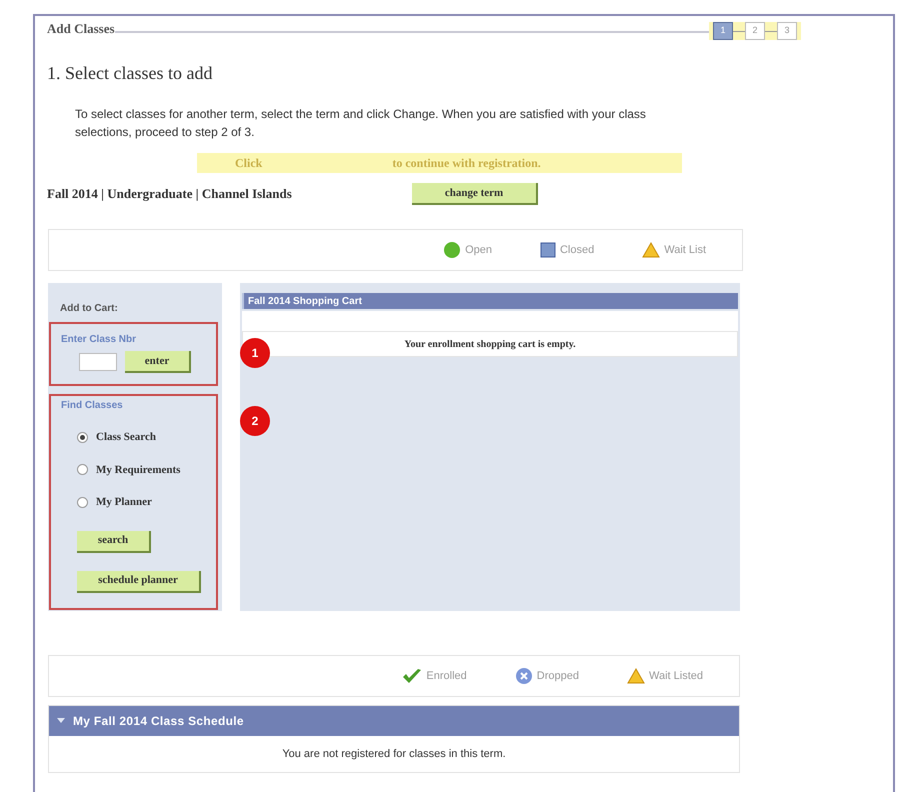  What do you see at coordinates (248, 163) in the screenshot?
I see `banner-text: Click` at bounding box center [248, 163].